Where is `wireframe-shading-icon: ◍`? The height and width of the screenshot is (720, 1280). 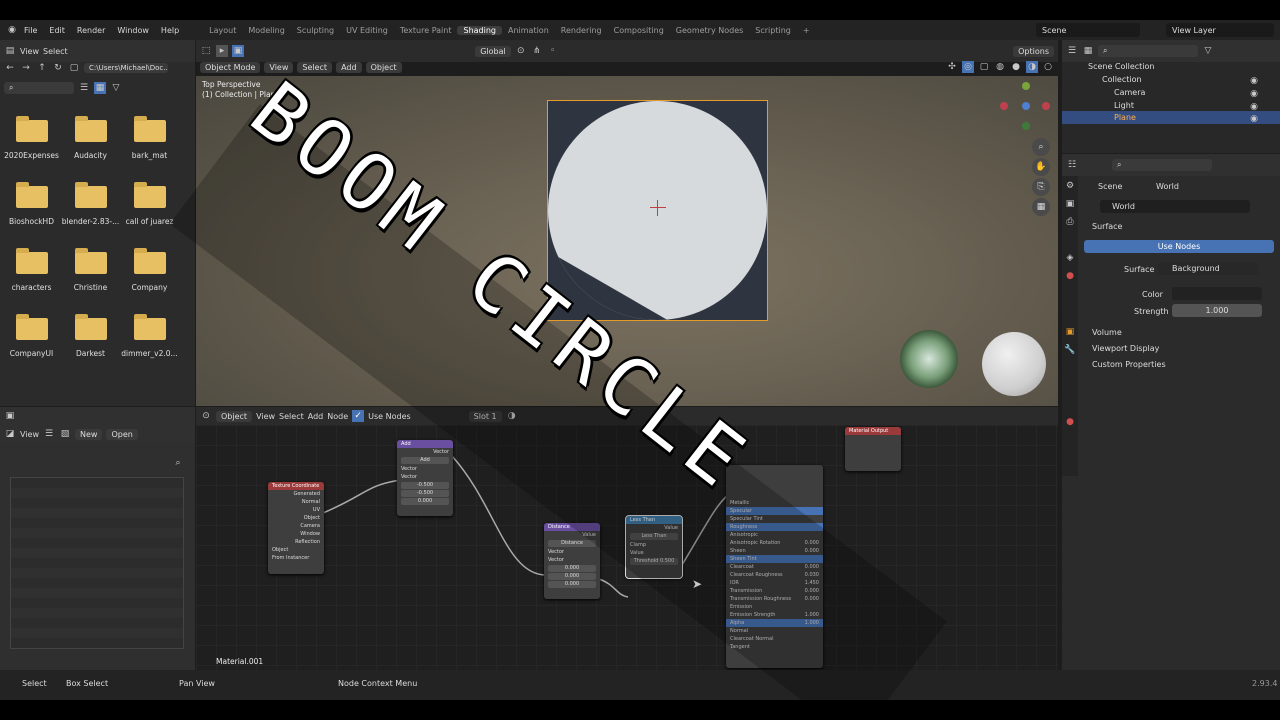 wireframe-shading-icon: ◍ is located at coordinates (1000, 67).